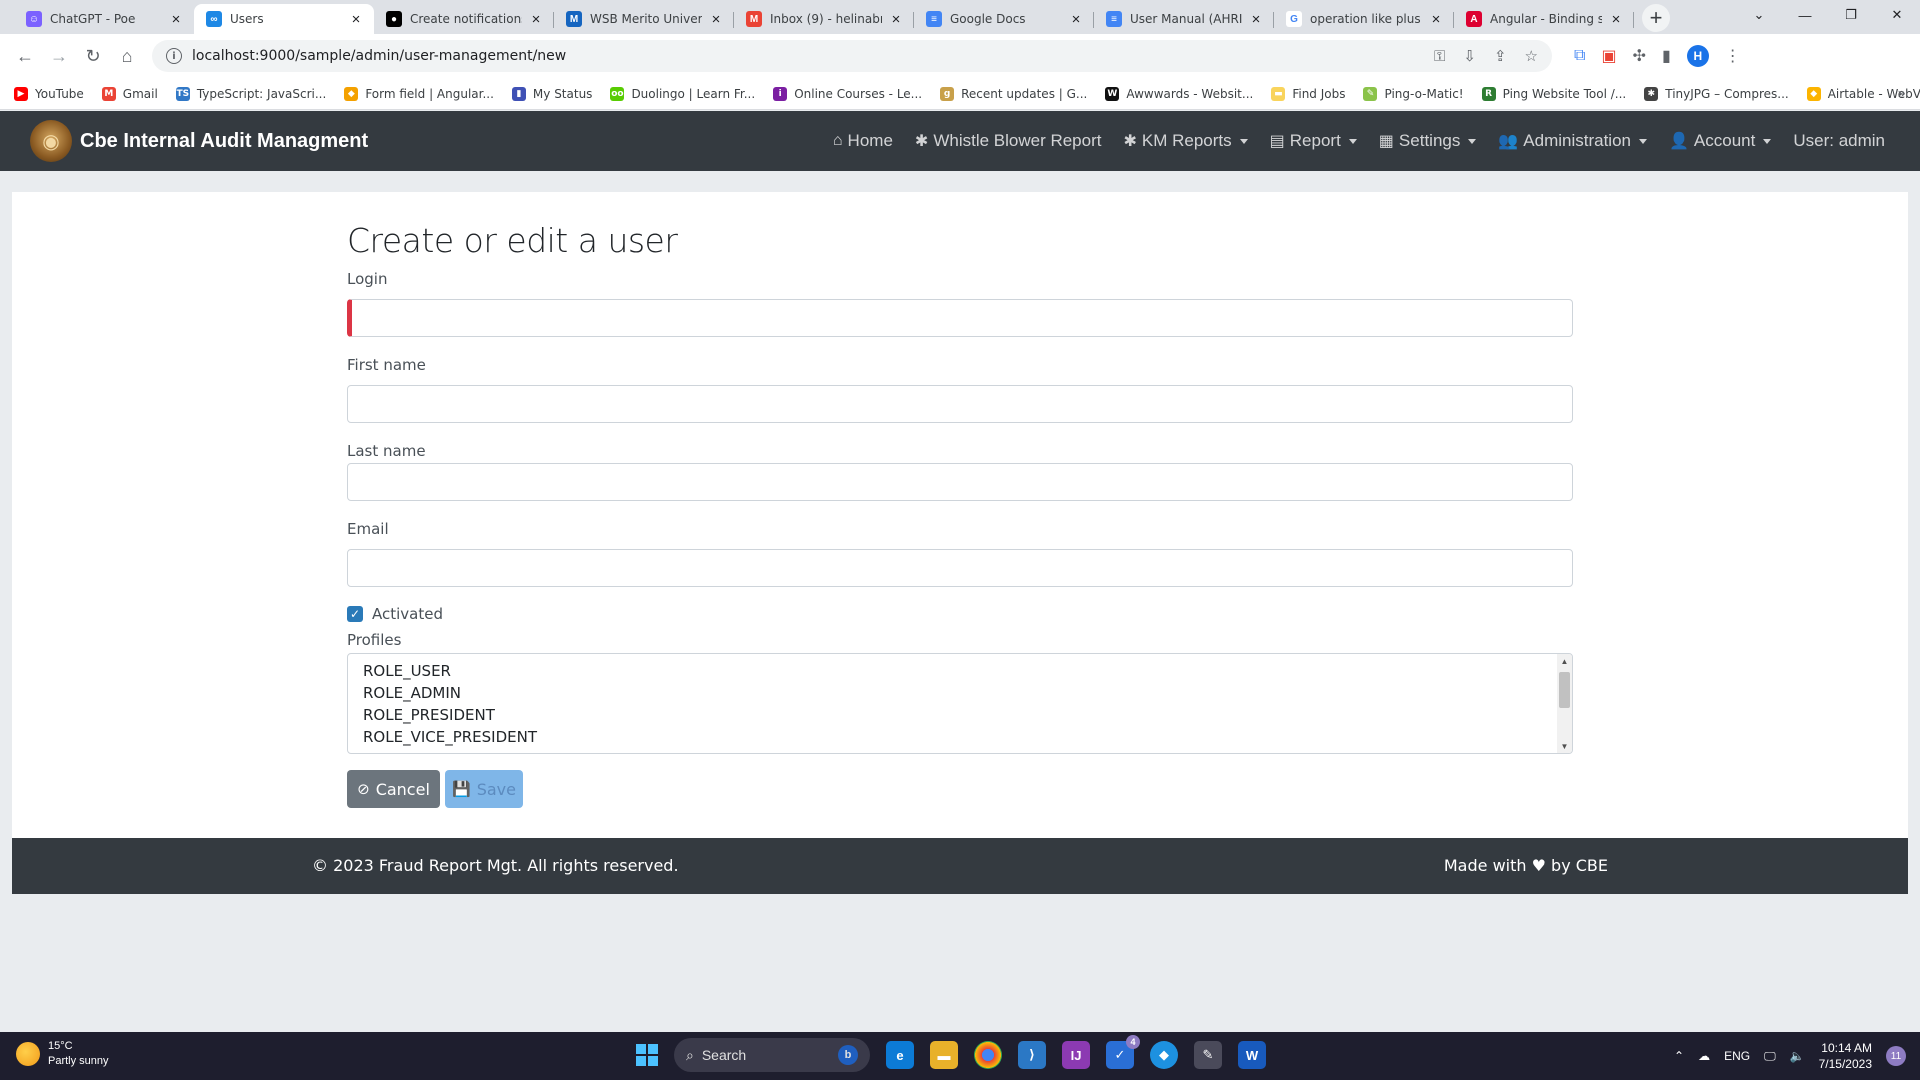  Describe the element at coordinates (1185, 141) in the screenshot. I see `nav-item-km-reports: ✱ KM Reports` at that location.